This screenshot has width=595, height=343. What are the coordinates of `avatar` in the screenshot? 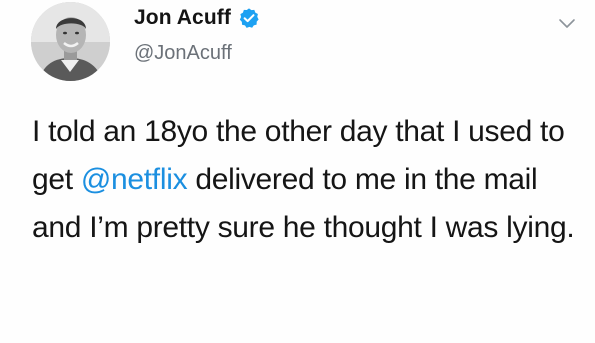 It's located at (70, 41).